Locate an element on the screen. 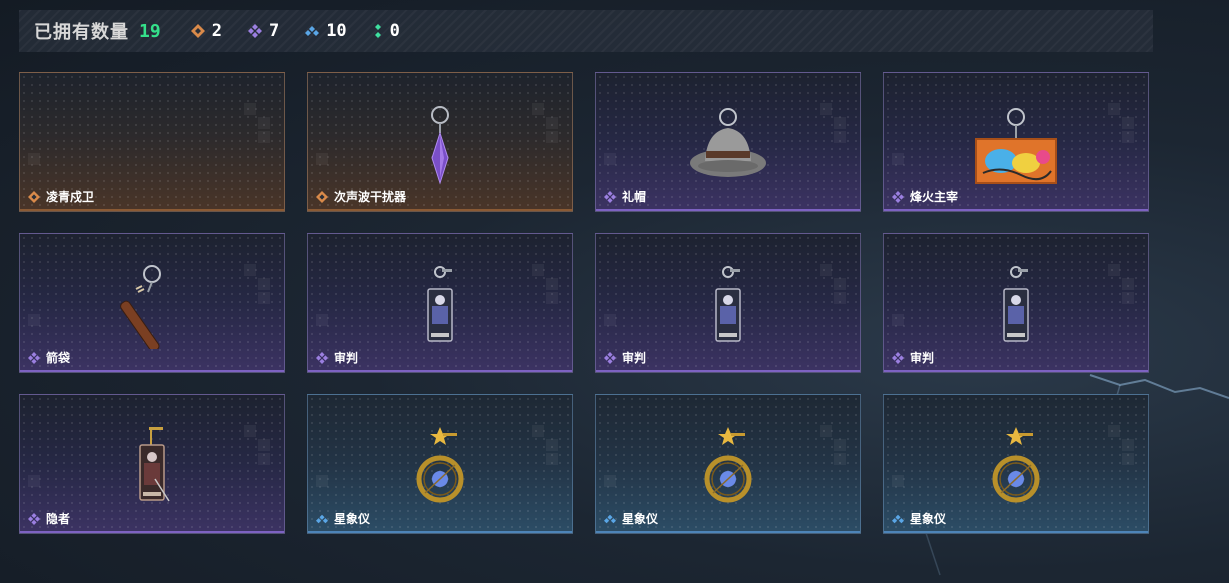  item-name: 礼帽 is located at coordinates (634, 197).